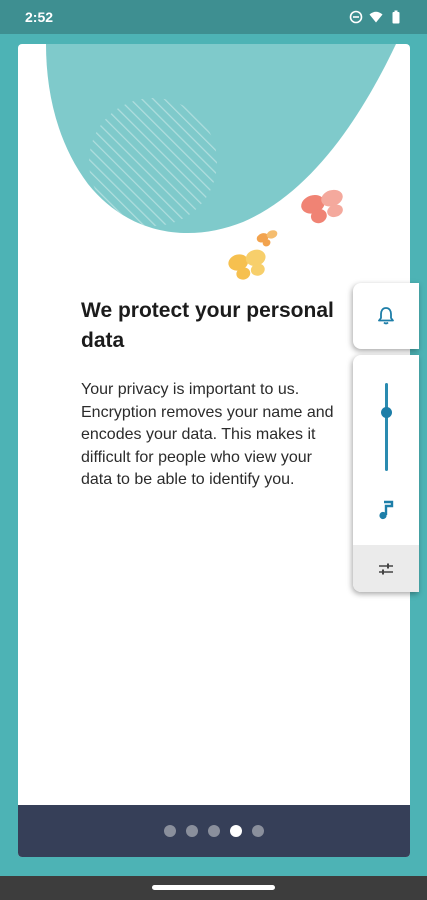 Image resolution: width=427 pixels, height=900 pixels. I want to click on card-footer, so click(214, 831).